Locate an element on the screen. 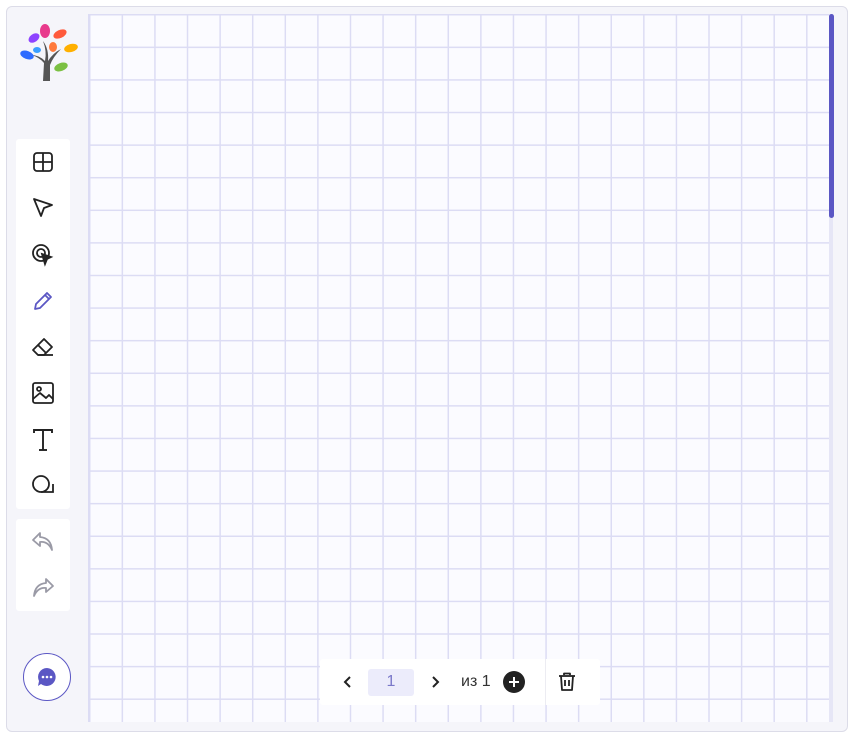 The height and width of the screenshot is (741, 857). grid-icon is located at coordinates (43, 162).